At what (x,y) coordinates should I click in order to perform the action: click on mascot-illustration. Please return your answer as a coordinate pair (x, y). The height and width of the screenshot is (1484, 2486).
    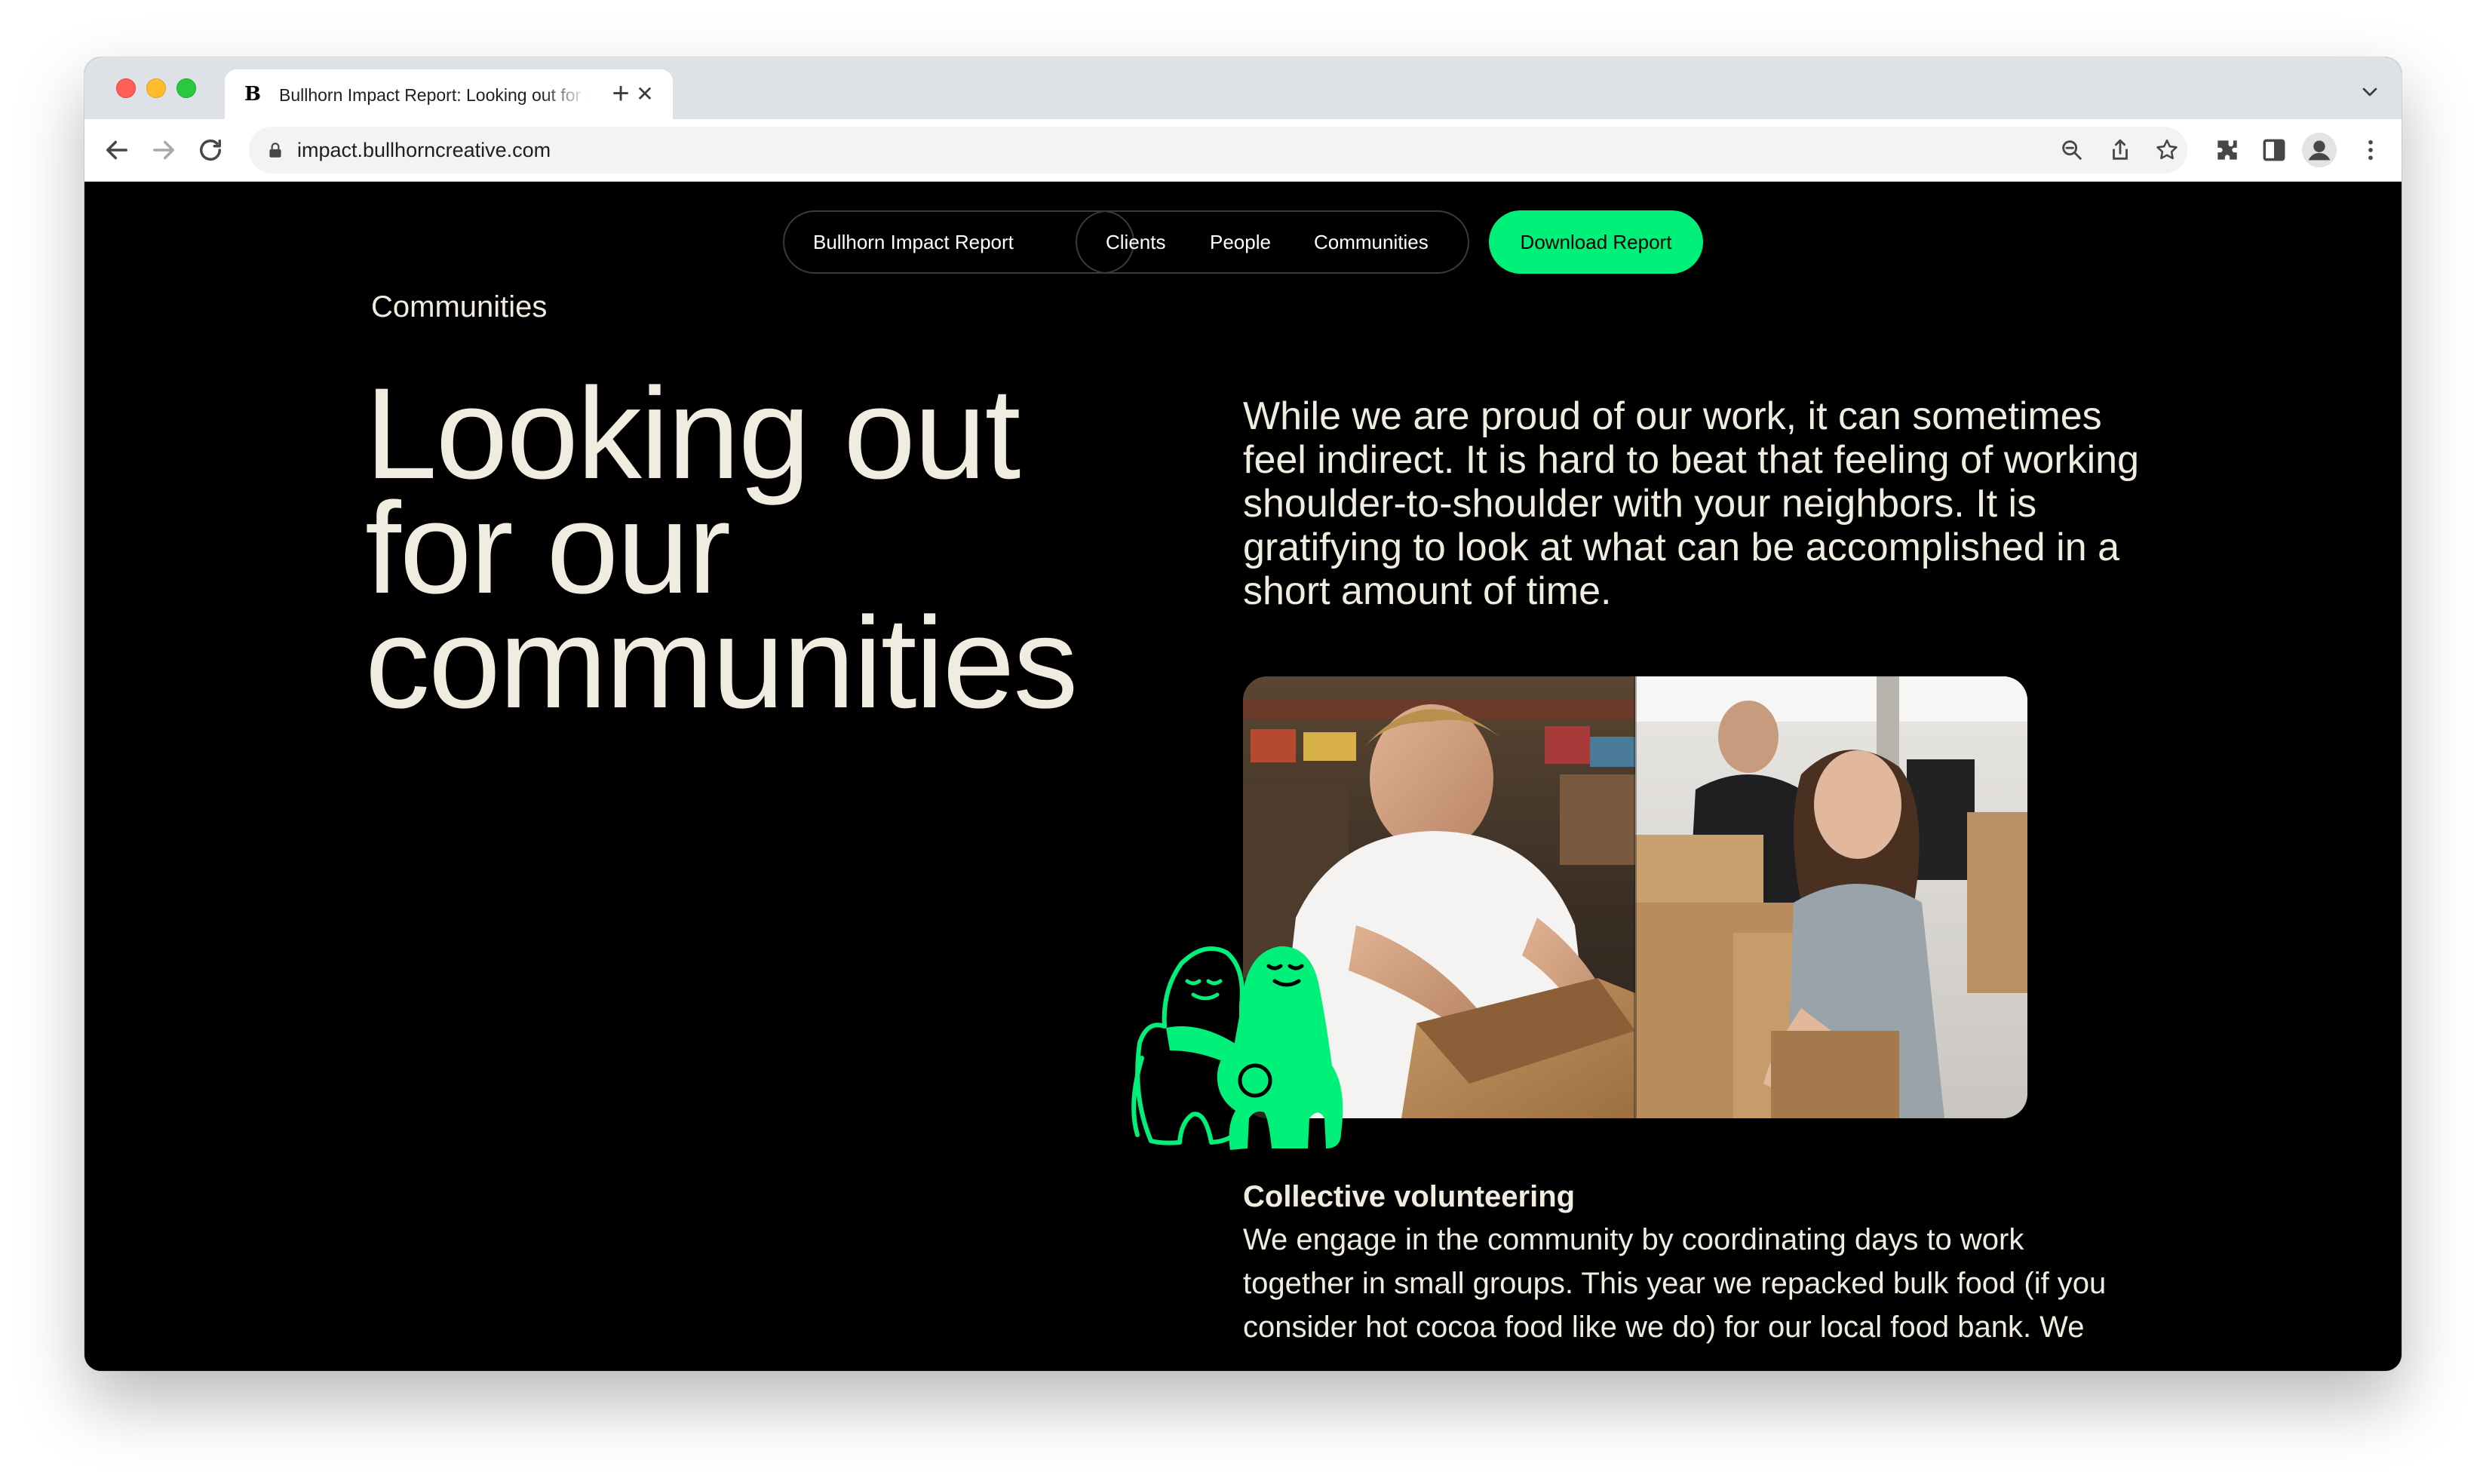
    Looking at the image, I should click on (1245, 1050).